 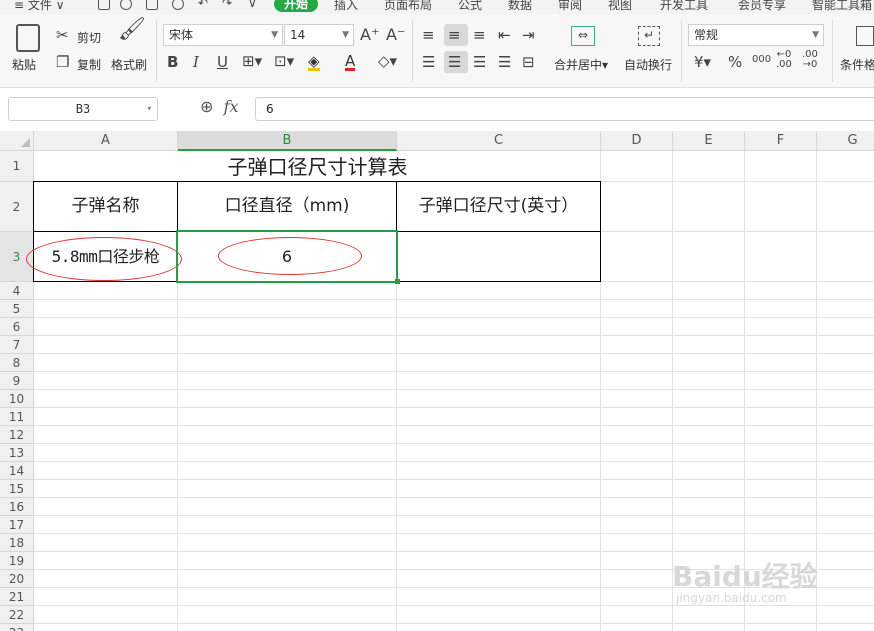 I want to click on fill-handle, so click(x=397, y=281).